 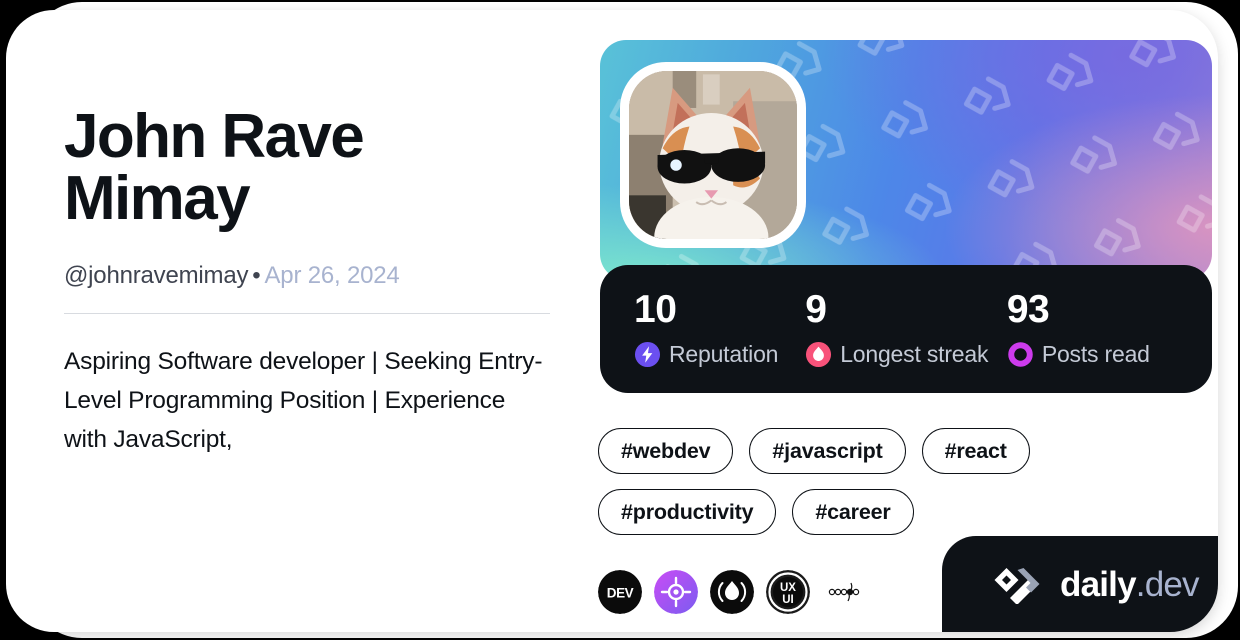 What do you see at coordinates (214, 167) in the screenshot?
I see `page-title: John Rave Mimay` at bounding box center [214, 167].